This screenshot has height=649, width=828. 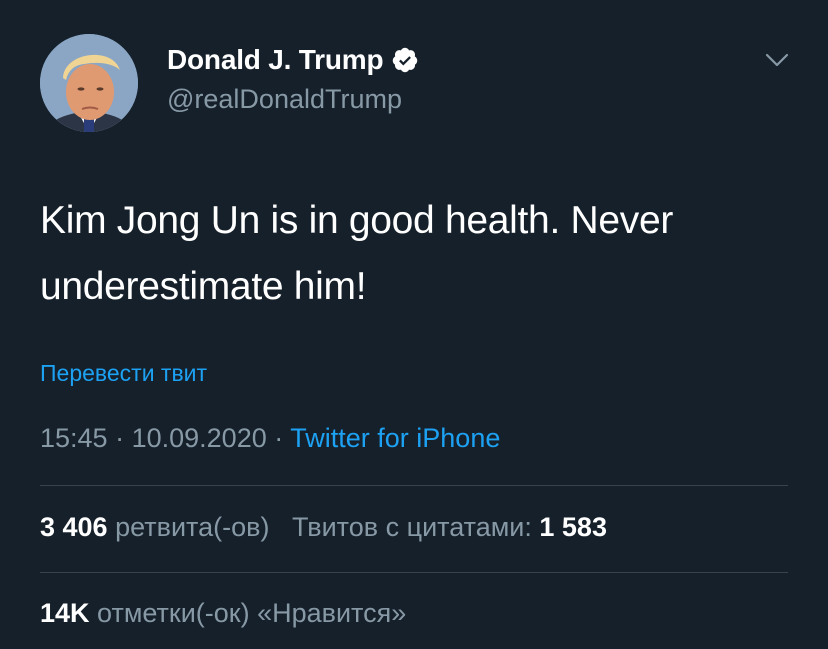 I want to click on retweets-label: ретвита(-ов), so click(x=192, y=527).